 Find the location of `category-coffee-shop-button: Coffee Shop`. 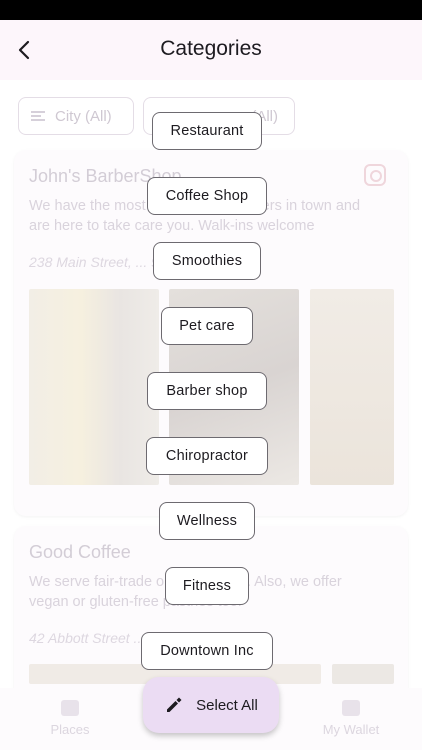

category-coffee-shop-button: Coffee Shop is located at coordinates (207, 196).